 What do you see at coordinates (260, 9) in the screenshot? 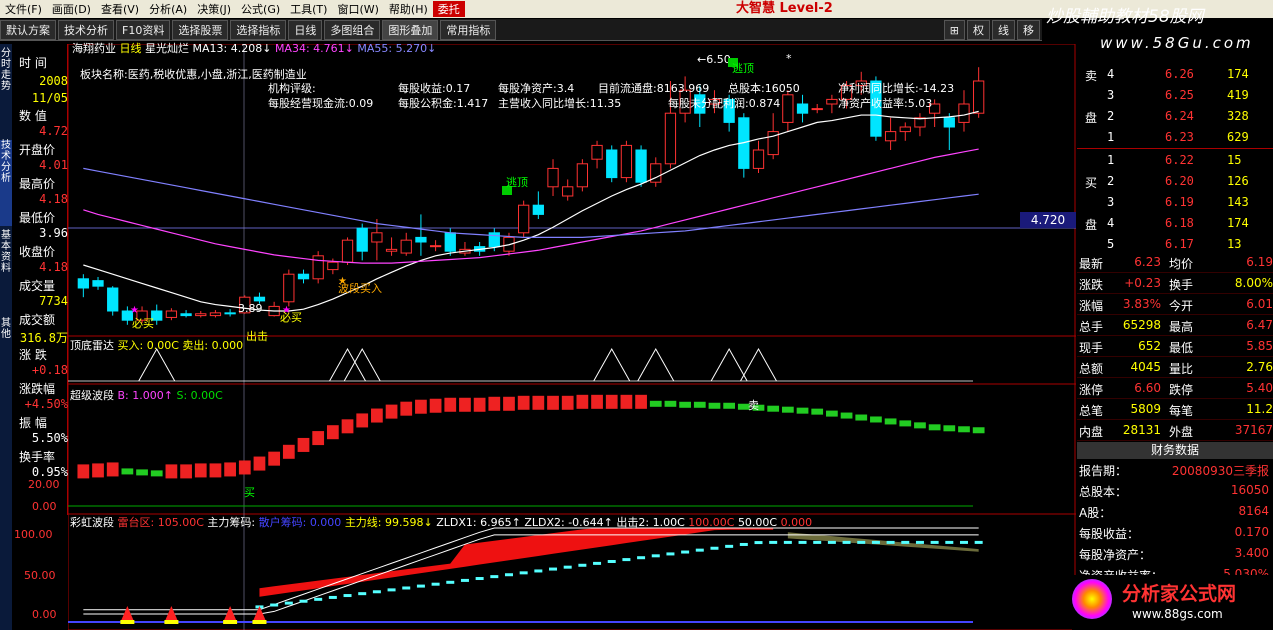
I see `menu-item-5: 公式(G)` at bounding box center [260, 9].